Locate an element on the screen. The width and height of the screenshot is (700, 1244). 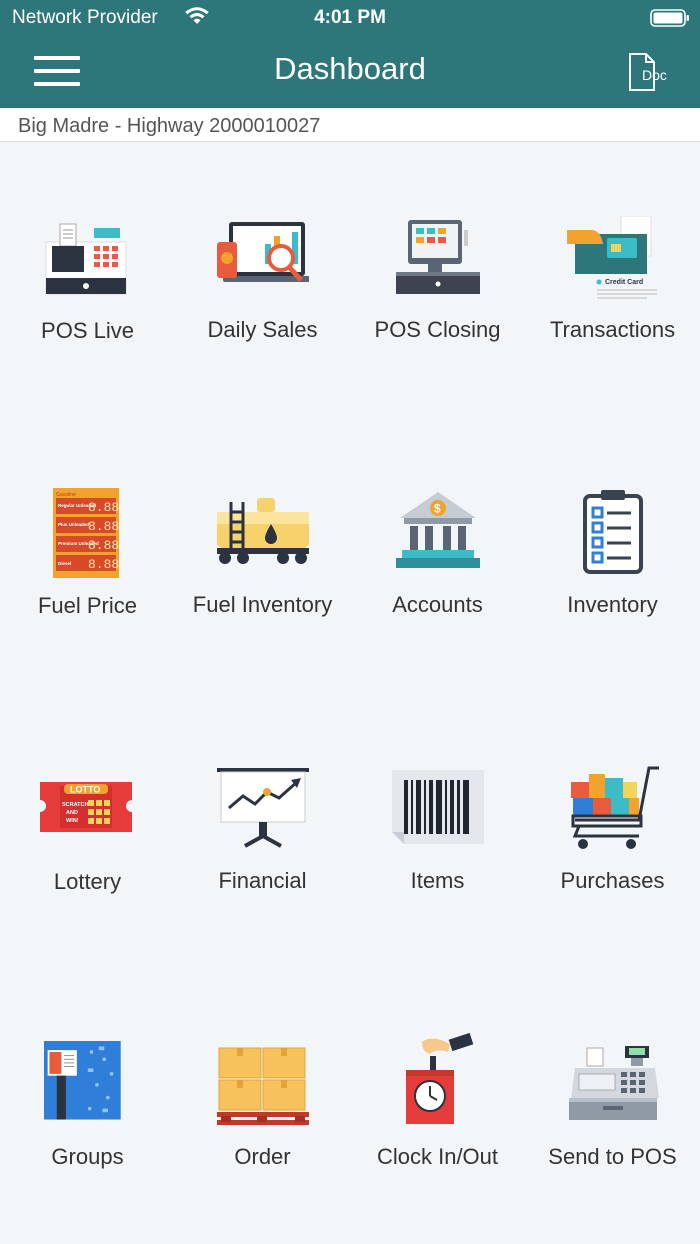
cash-register-icon is located at coordinates (86, 259).